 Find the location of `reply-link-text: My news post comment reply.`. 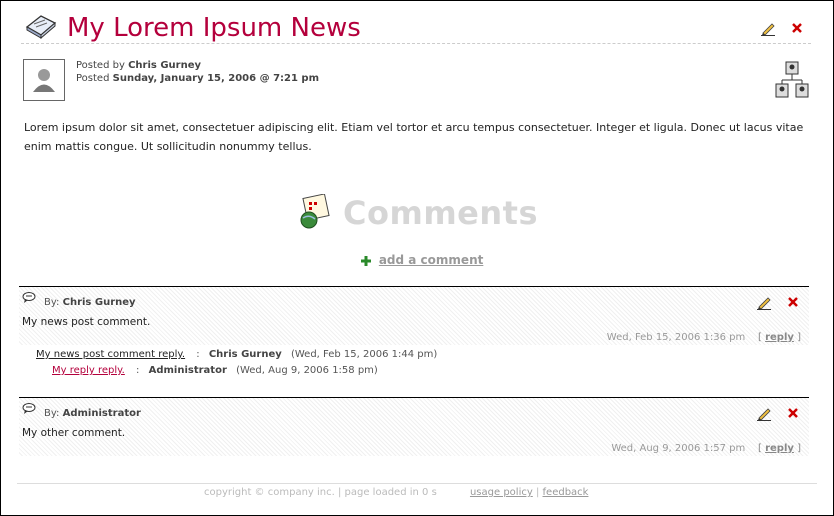

reply-link-text: My news post comment reply. is located at coordinates (110, 354).